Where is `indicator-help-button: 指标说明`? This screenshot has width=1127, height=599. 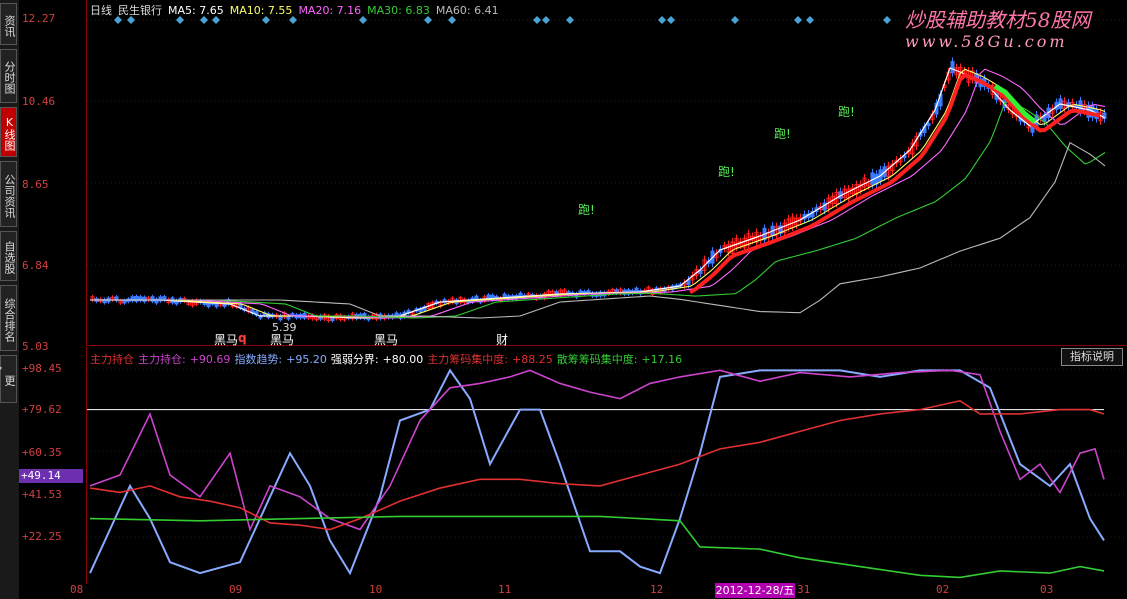
indicator-help-button: 指标说明 is located at coordinates (1092, 357).